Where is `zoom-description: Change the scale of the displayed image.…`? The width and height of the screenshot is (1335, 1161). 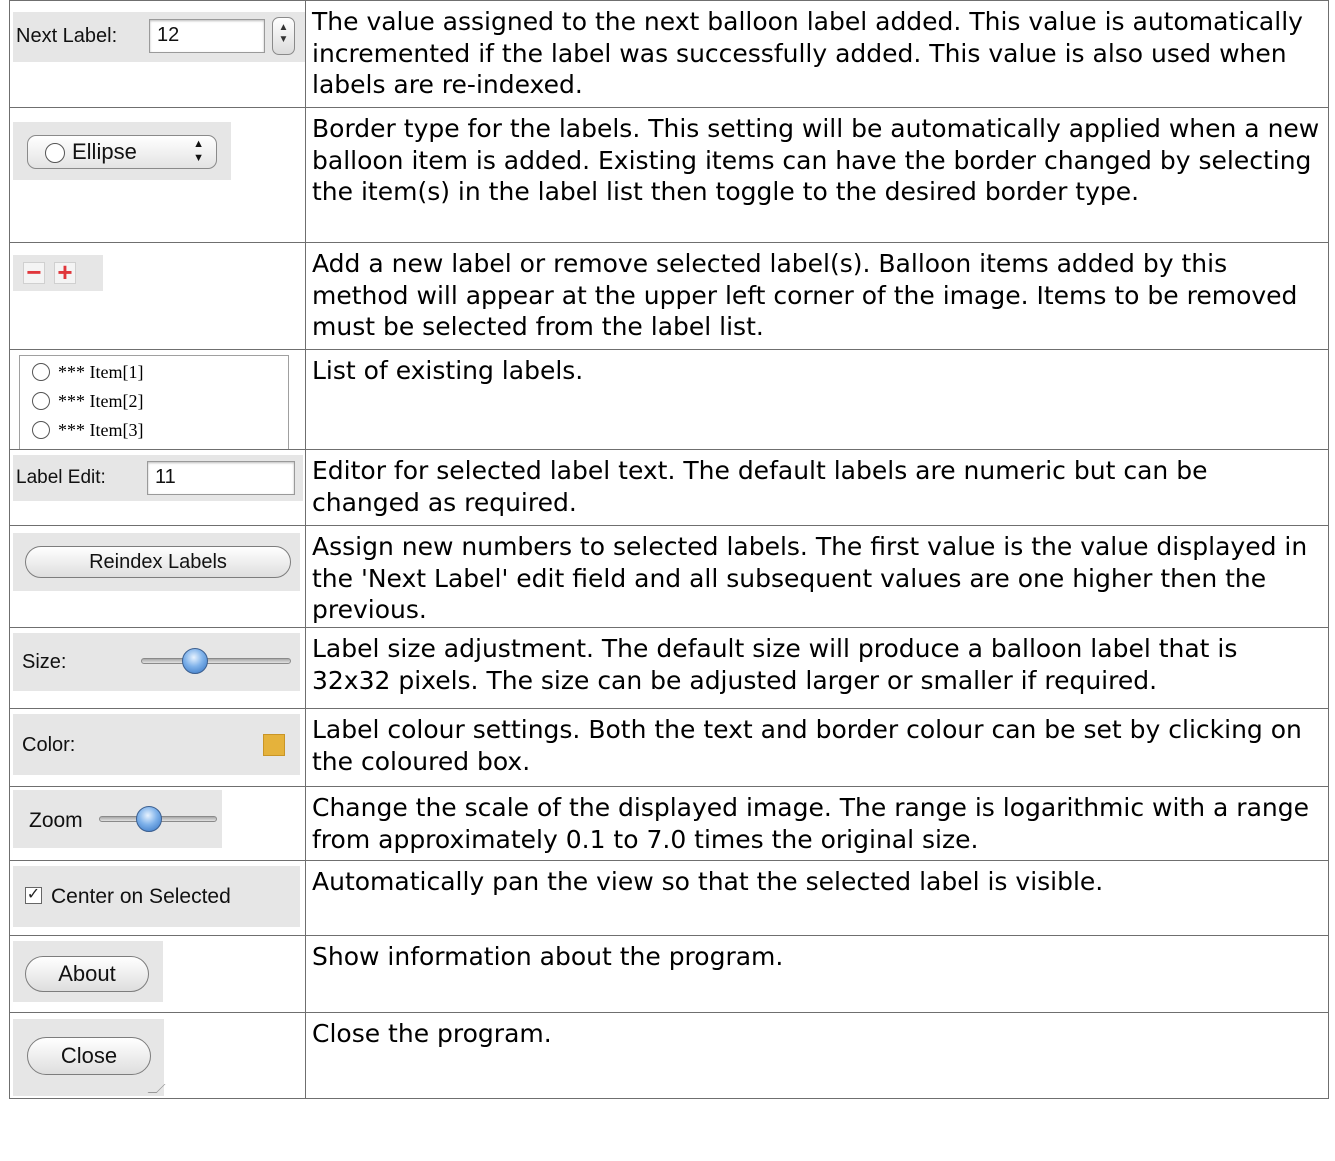
zoom-description: Change the scale of the displayed image.… is located at coordinates (817, 823).